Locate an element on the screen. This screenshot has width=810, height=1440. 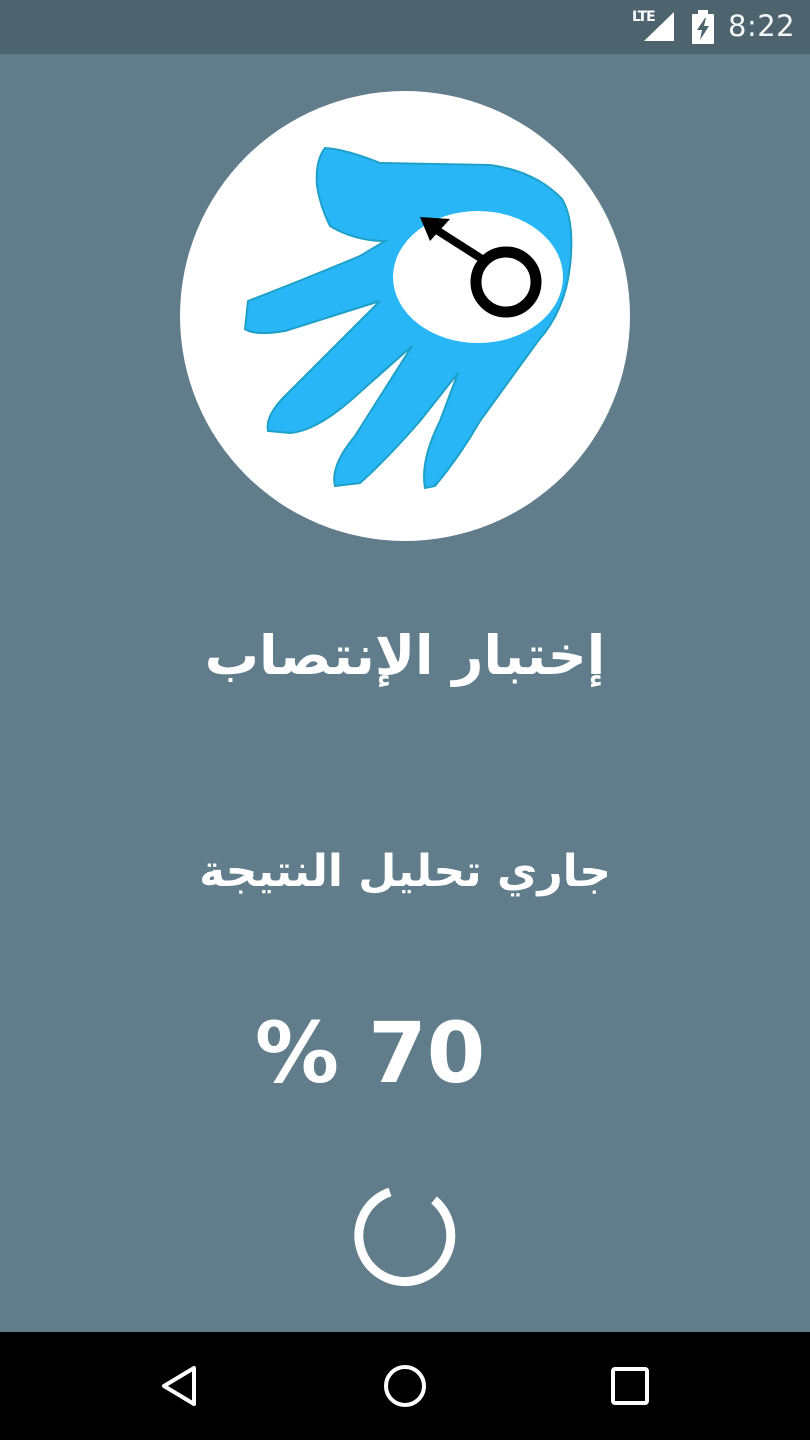
clock: 8:22 is located at coordinates (762, 26).